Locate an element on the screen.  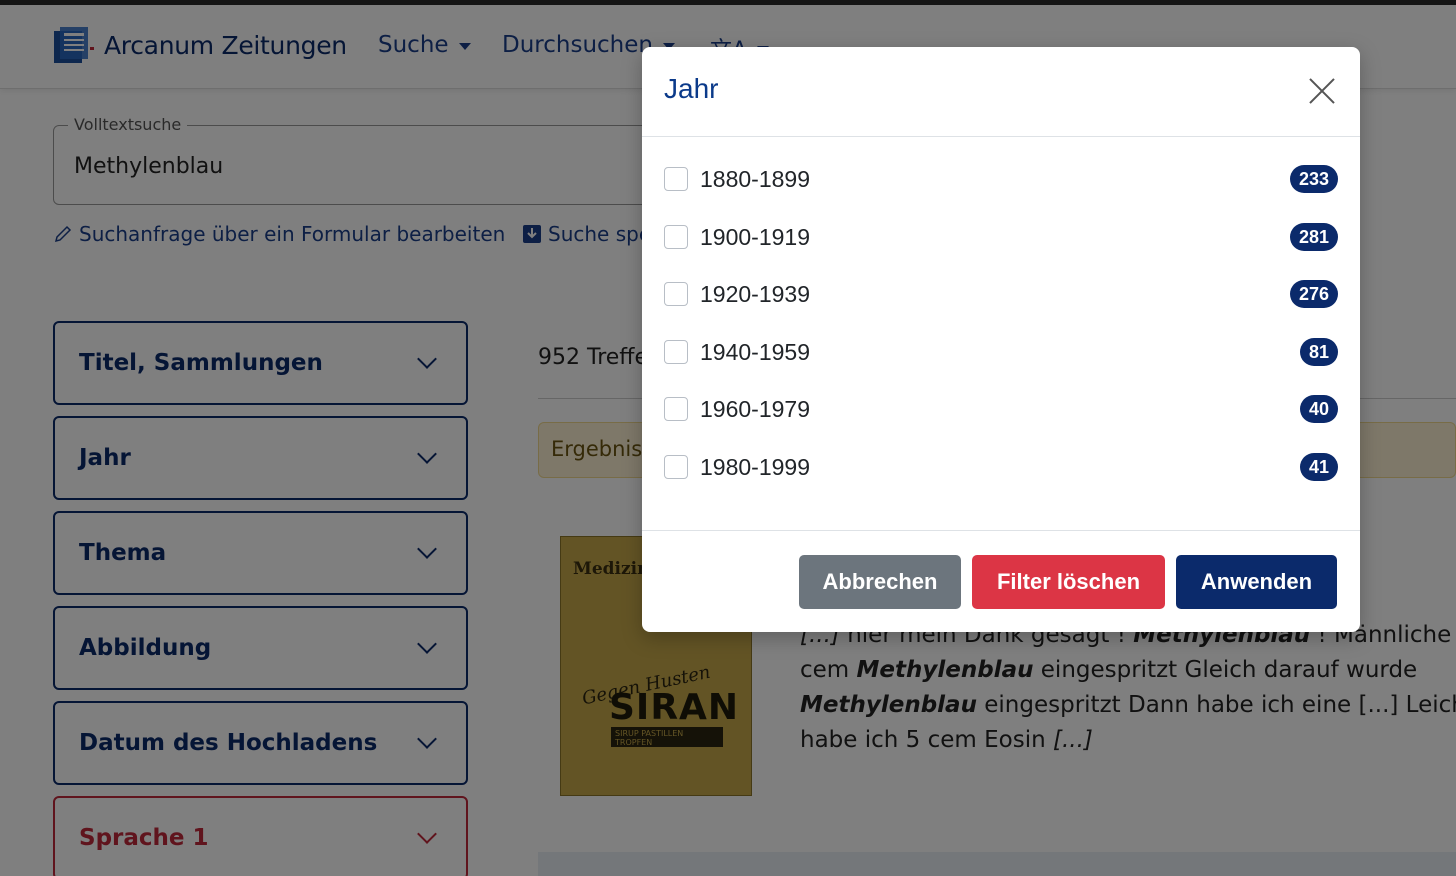
modal-title: Jahr is located at coordinates (691, 88).